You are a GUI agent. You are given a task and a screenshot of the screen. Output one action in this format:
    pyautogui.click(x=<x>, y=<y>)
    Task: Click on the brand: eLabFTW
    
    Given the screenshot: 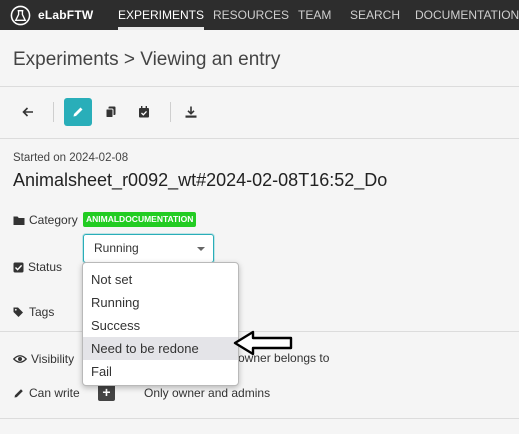 What is the action you would take?
    pyautogui.click(x=51, y=15)
    